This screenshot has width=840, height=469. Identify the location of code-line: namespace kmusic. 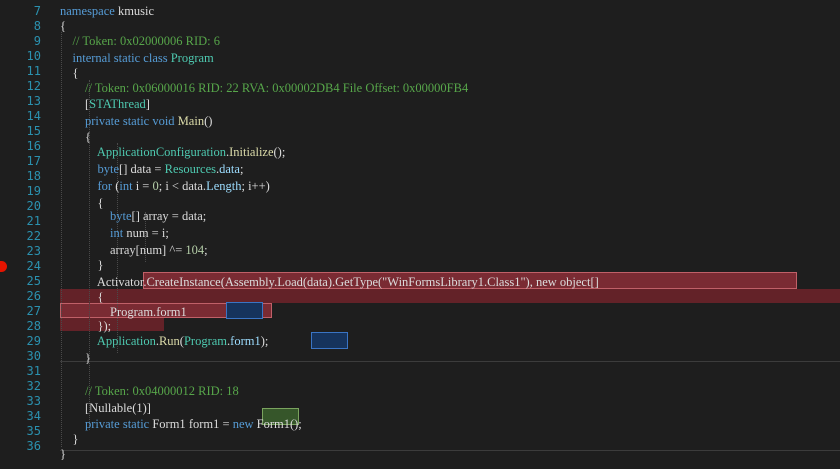
(107, 11).